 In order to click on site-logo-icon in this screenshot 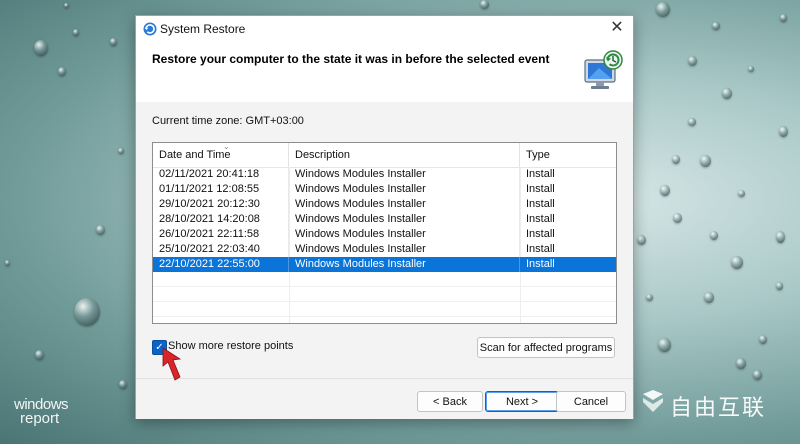, I will do `click(653, 401)`.